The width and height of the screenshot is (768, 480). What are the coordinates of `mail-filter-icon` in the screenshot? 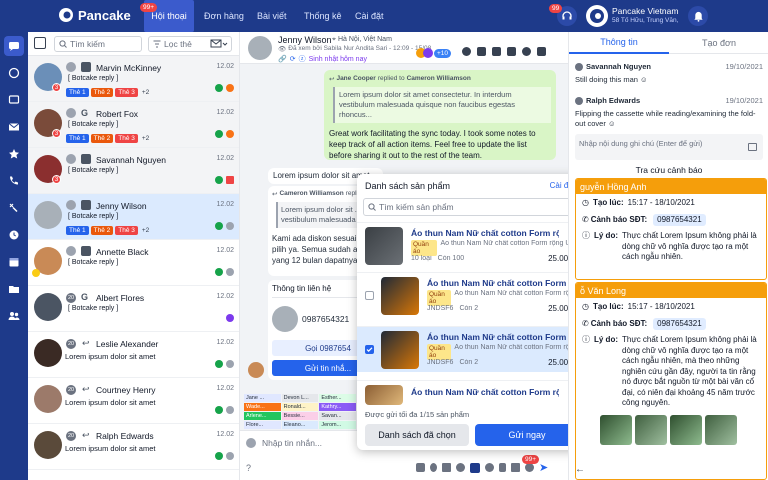 It's located at (220, 44).